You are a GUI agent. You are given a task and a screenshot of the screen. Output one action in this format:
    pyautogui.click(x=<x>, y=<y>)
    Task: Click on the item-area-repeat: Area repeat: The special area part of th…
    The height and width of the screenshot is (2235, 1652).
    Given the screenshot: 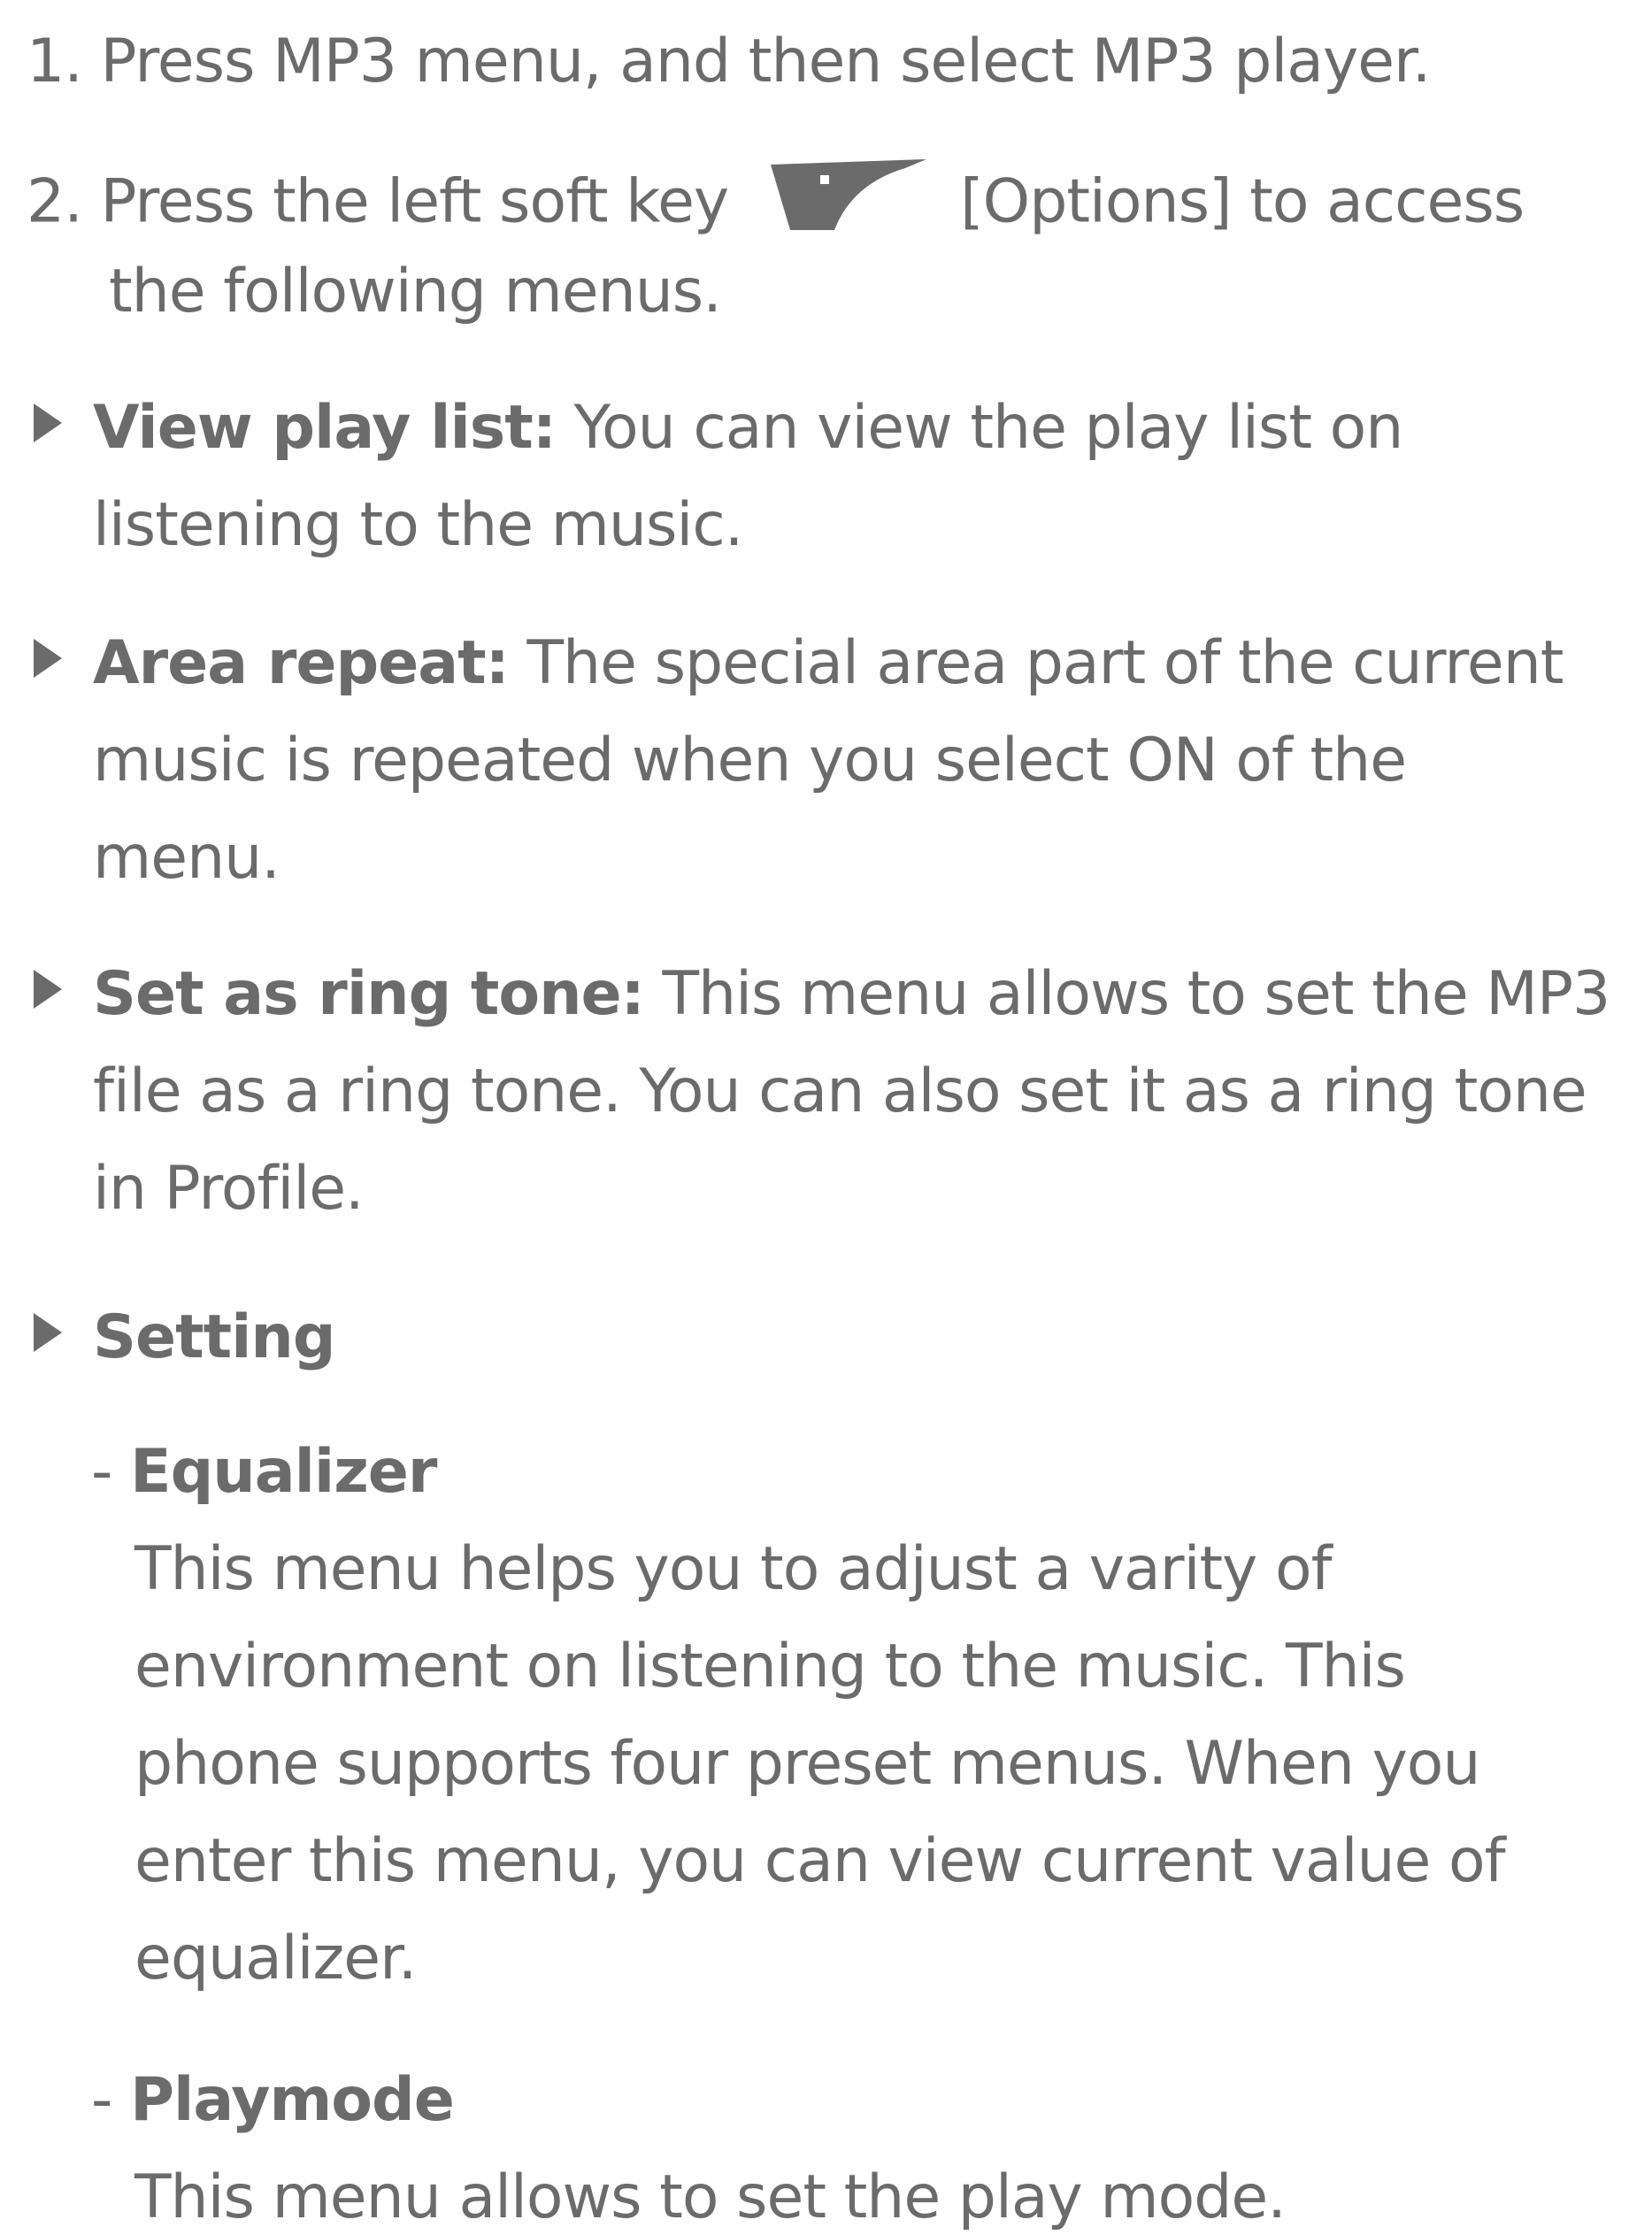 What is the action you would take?
    pyautogui.click(x=828, y=664)
    